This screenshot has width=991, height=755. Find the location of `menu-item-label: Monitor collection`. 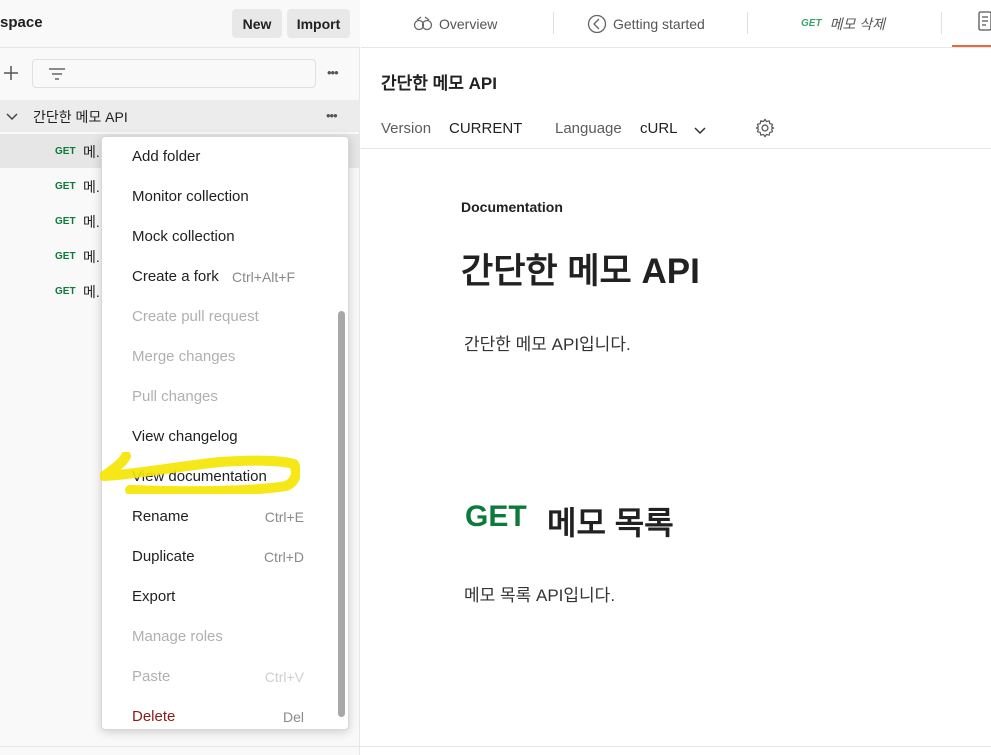

menu-item-label: Monitor collection is located at coordinates (190, 196).